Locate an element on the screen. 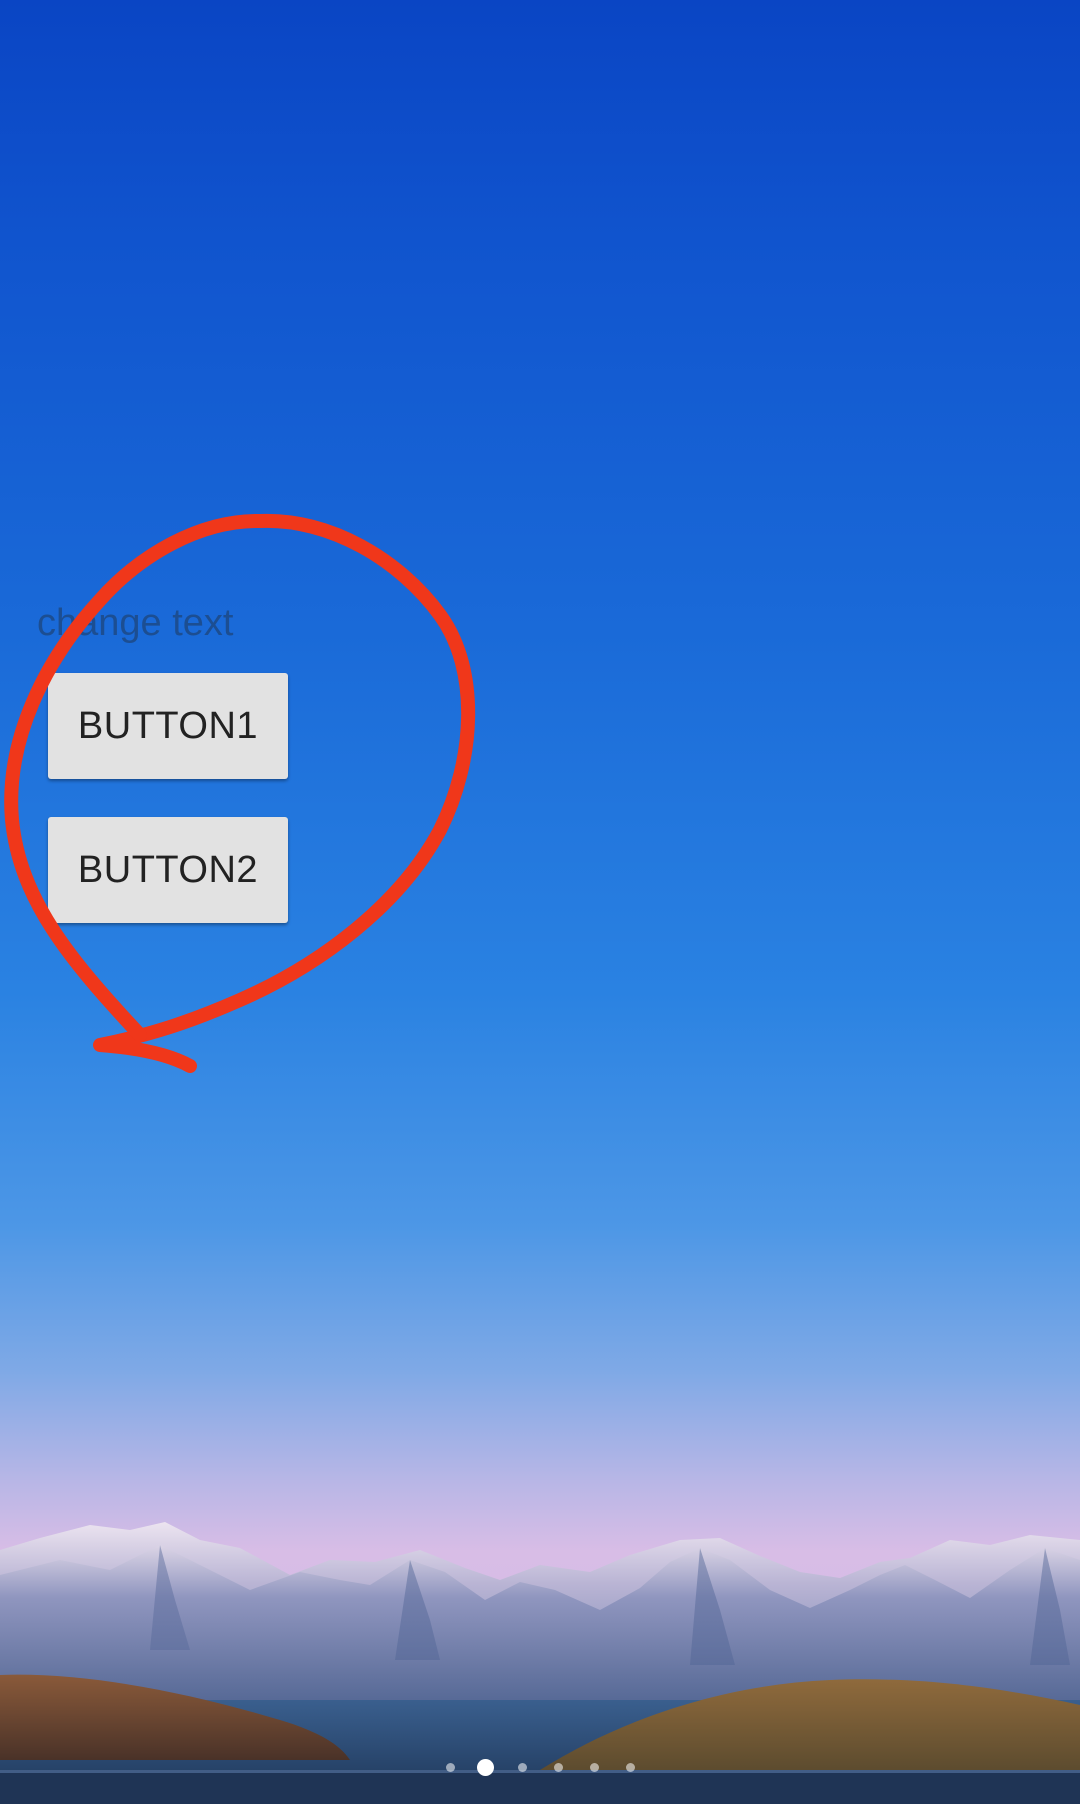 The image size is (1080, 1804). button-2: BUTTON2 is located at coordinates (168, 870).